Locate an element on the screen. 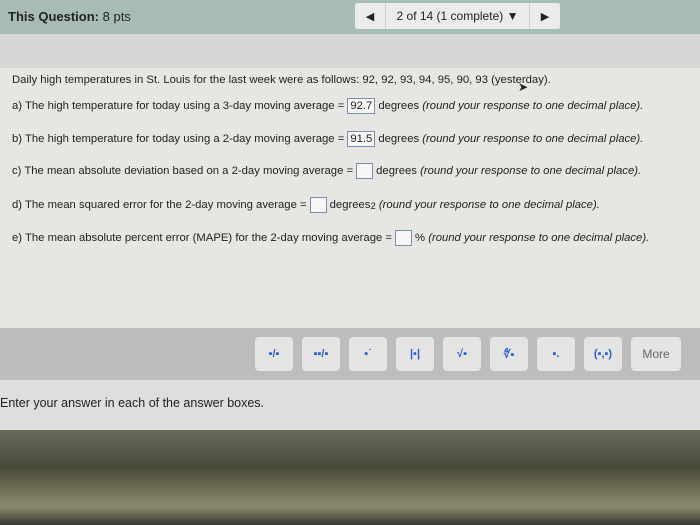 The image size is (700, 525). fraction-icon: ▪/▪ is located at coordinates (274, 354).